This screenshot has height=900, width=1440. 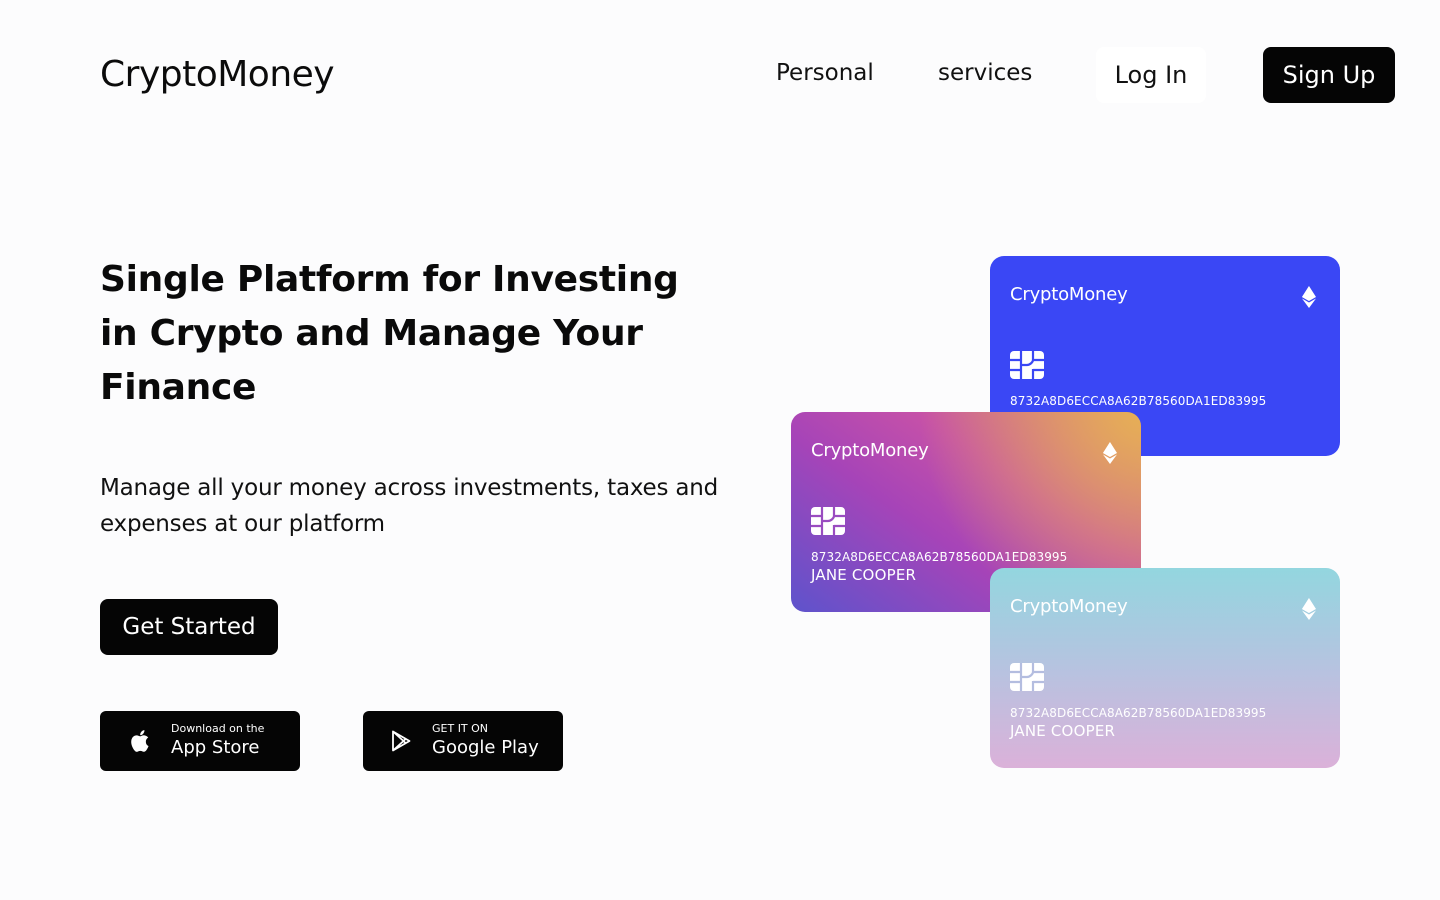 I want to click on login-button: Log In, so click(x=1151, y=75).